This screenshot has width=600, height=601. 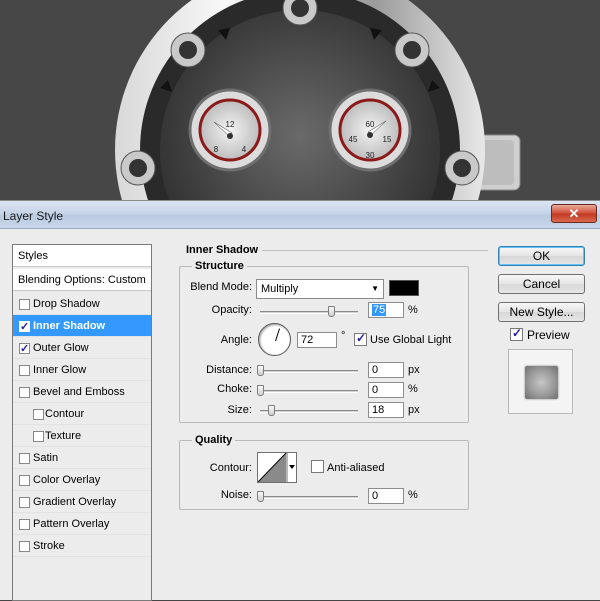 What do you see at coordinates (67, 480) in the screenshot?
I see `style-item-label: Color Overlay` at bounding box center [67, 480].